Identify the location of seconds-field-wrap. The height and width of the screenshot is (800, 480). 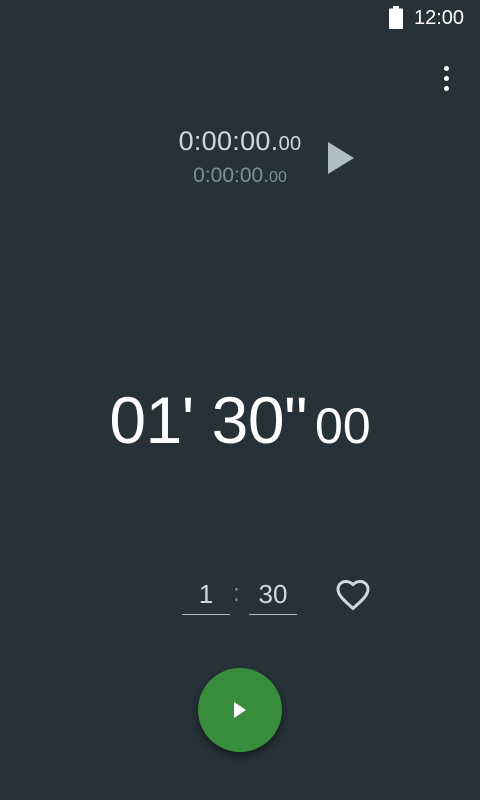
(273, 596).